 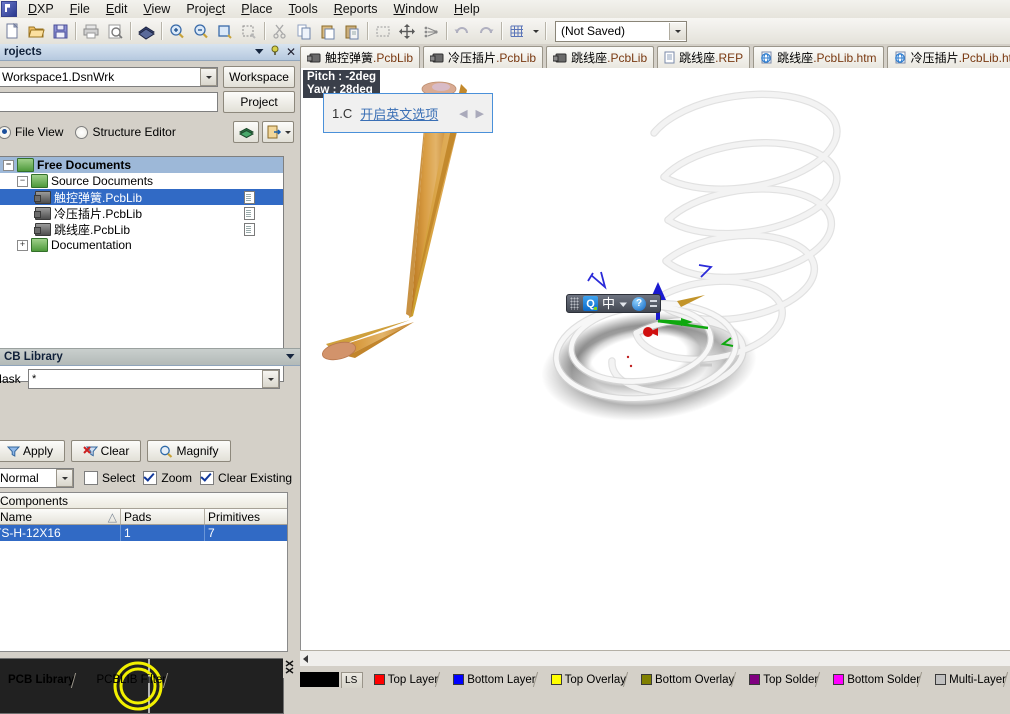 What do you see at coordinates (415, 9) in the screenshot?
I see `menu-item-window: Window` at bounding box center [415, 9].